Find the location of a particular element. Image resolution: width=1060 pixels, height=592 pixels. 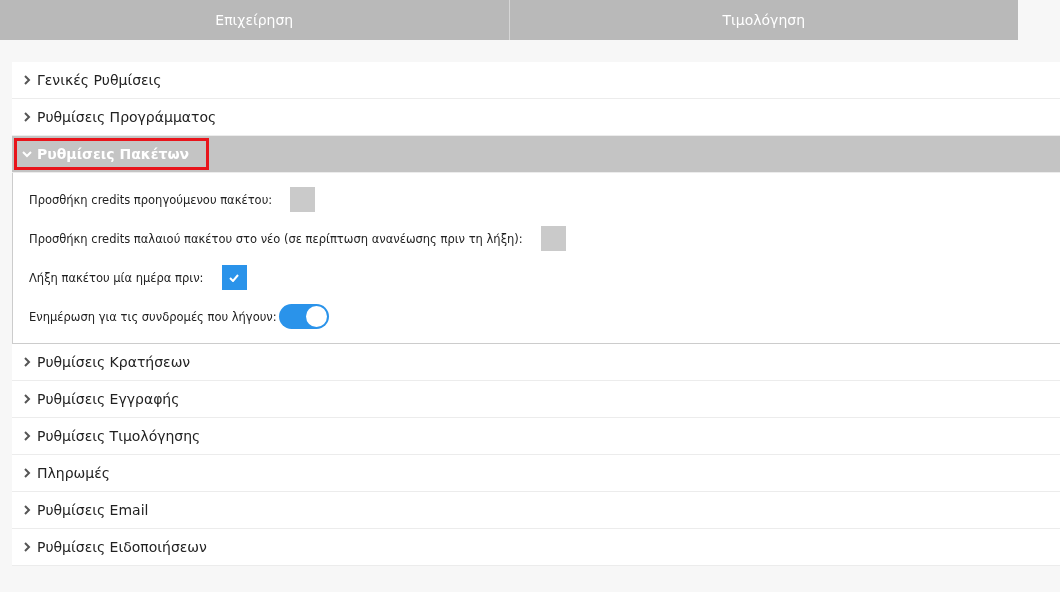

chevron-down-icon is located at coordinates (27, 154).